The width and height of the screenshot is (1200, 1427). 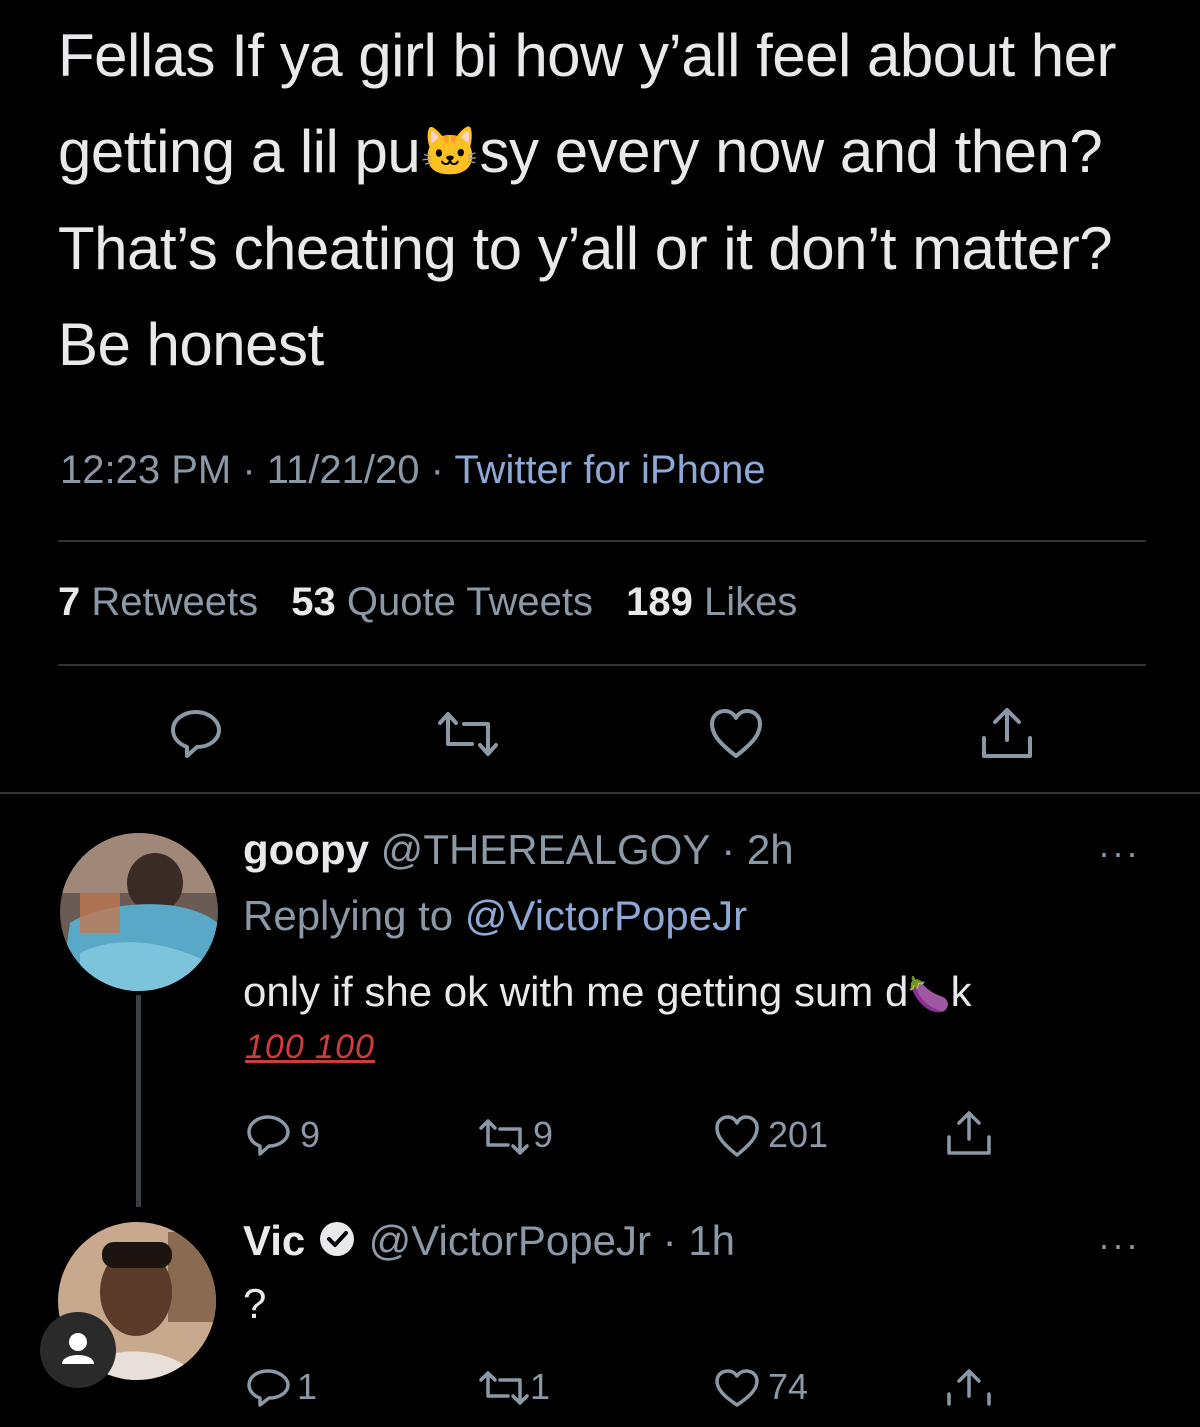 I want to click on reply1-text-part2: k, so click(x=961, y=991).